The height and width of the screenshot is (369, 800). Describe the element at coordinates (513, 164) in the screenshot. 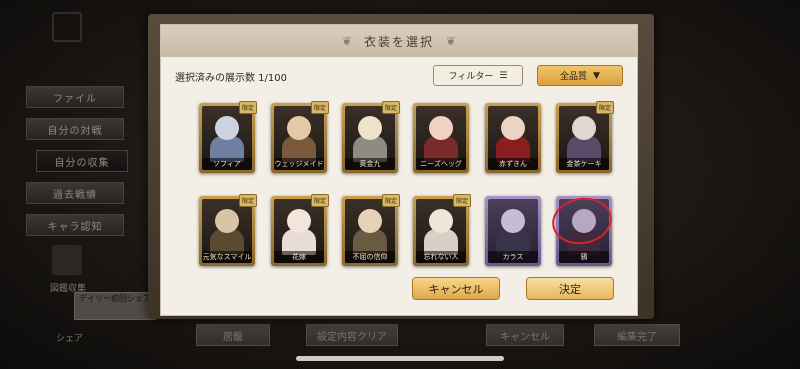

I see `costume-name: 赤ずきん` at that location.